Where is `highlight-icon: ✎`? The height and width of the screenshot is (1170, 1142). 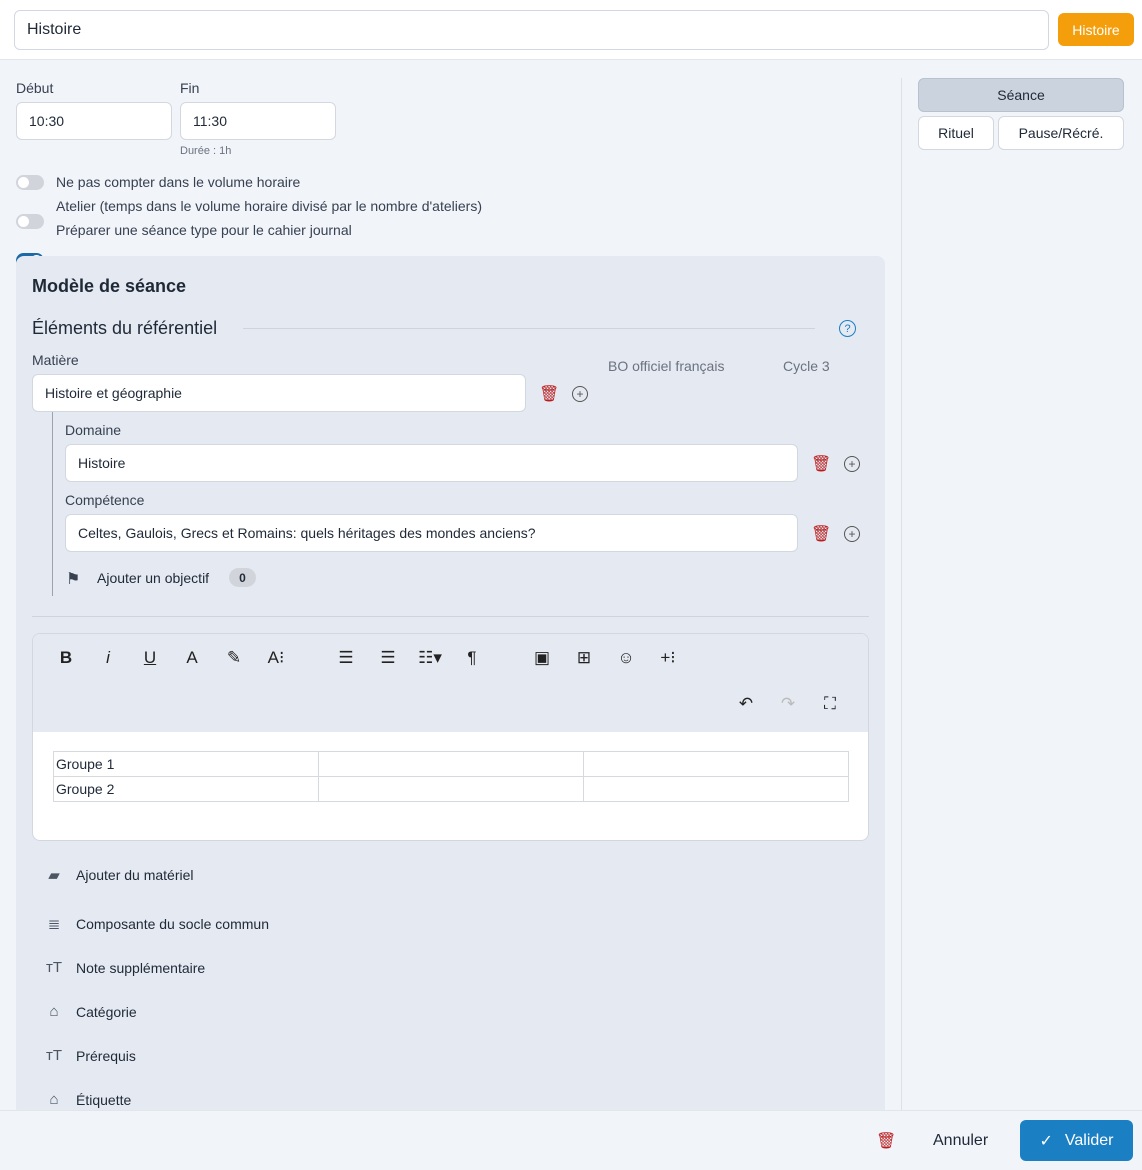
highlight-icon: ✎ is located at coordinates (234, 658).